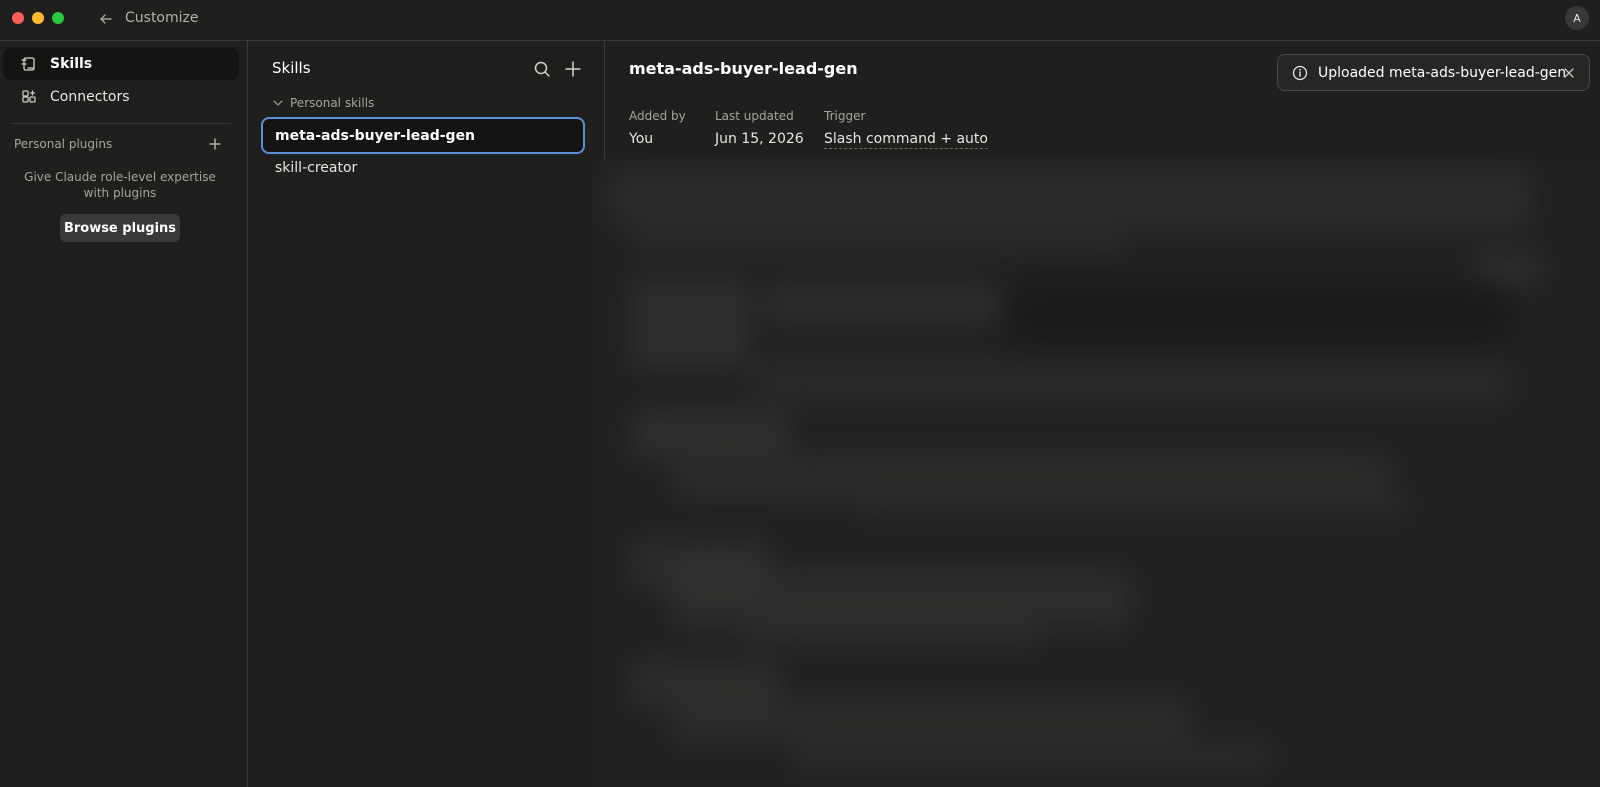 The width and height of the screenshot is (1600, 787). Describe the element at coordinates (29, 64) in the screenshot. I see `skills-icon` at that location.